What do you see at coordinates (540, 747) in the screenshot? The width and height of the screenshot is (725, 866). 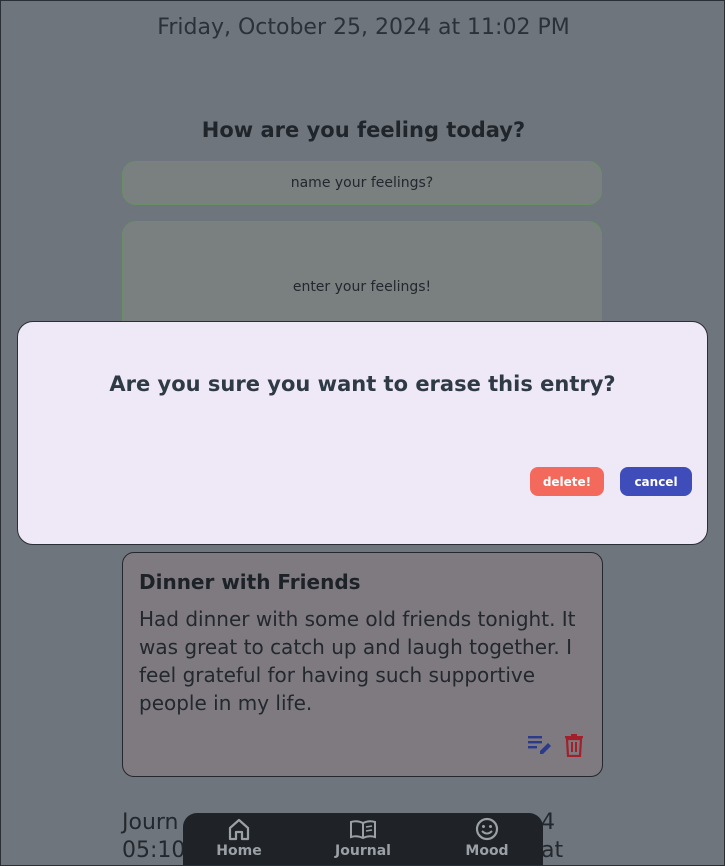 I see `edit-note-icon` at bounding box center [540, 747].